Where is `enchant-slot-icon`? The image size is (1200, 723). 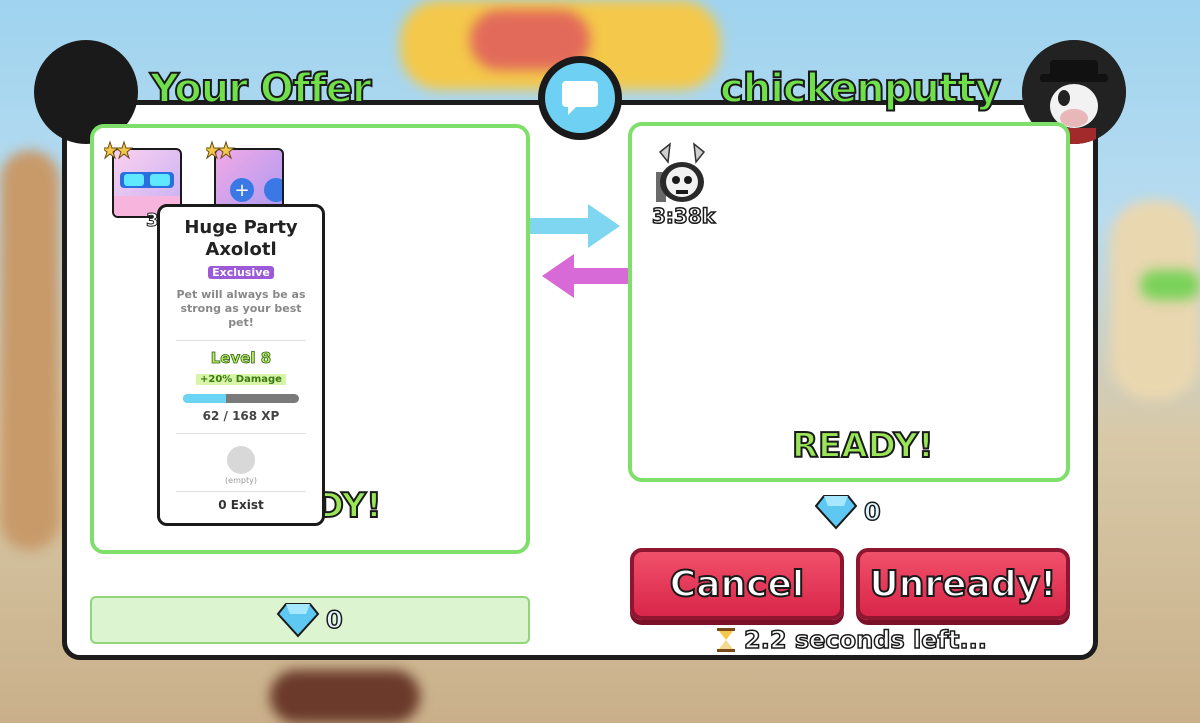
enchant-slot-icon is located at coordinates (241, 460).